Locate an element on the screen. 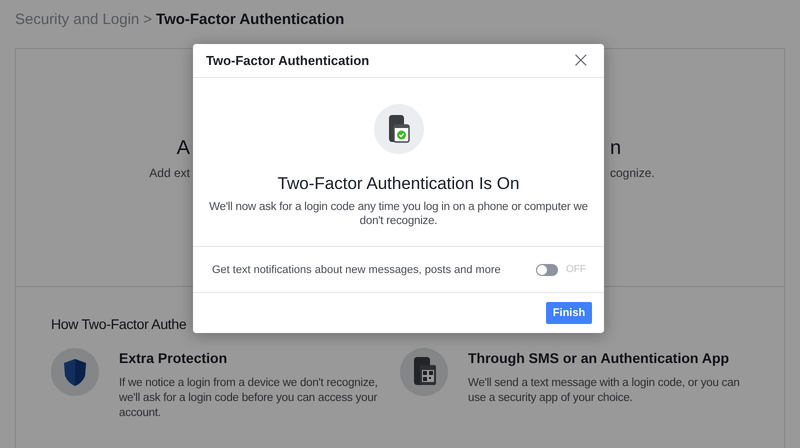 Image resolution: width=800 pixels, height=448 pixels. finish-button: Finish is located at coordinates (569, 313).